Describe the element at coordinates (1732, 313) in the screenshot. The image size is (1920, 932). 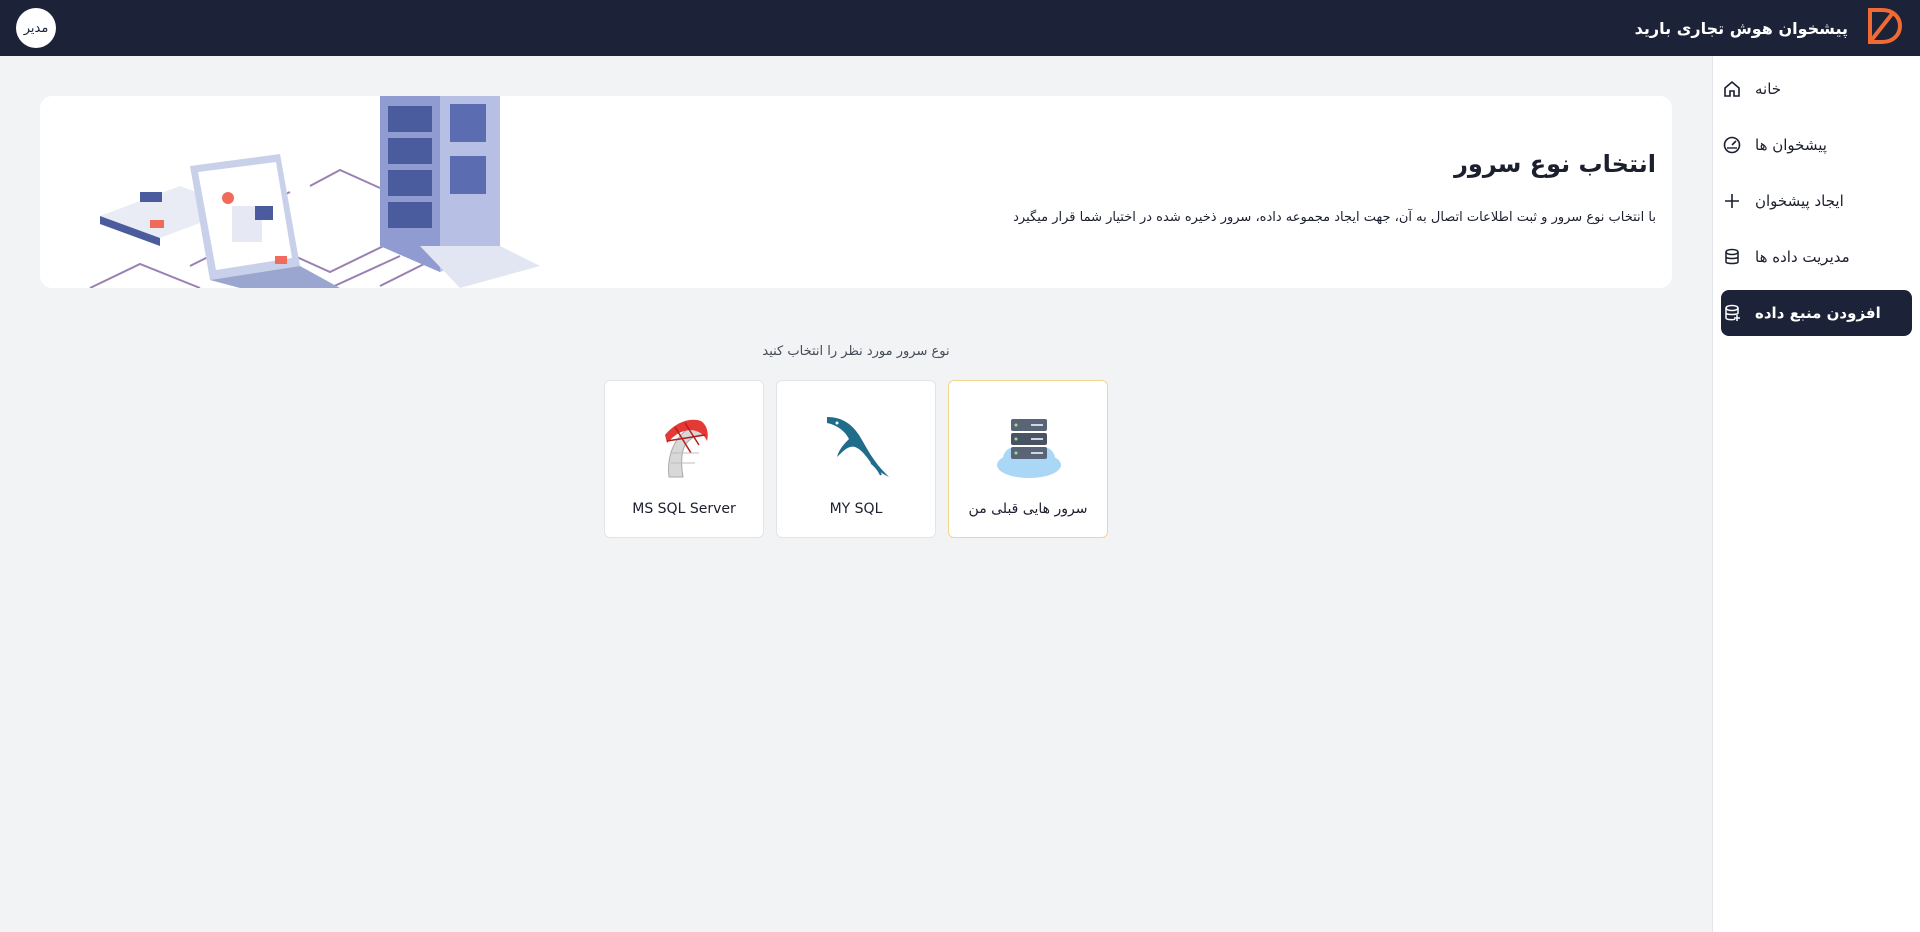
I see `add-datasource-icon` at that location.